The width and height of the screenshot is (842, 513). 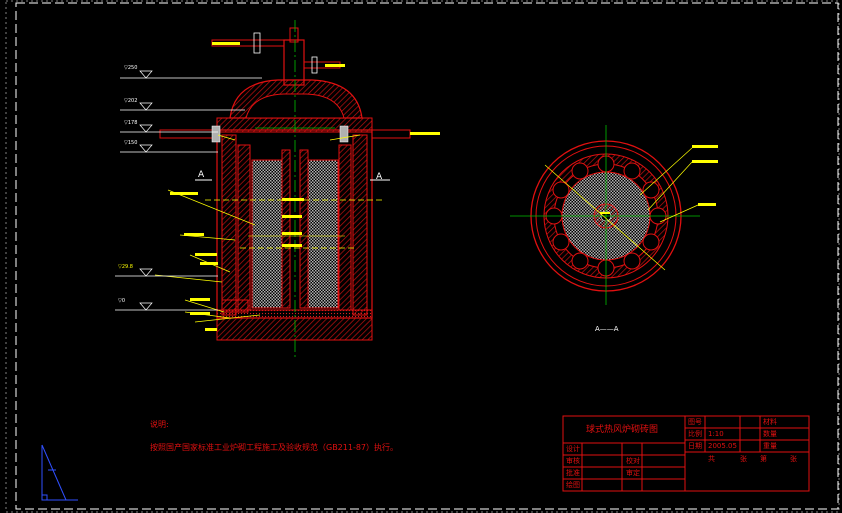 What do you see at coordinates (716, 434) in the screenshot?
I see `value-scale: 1:10` at bounding box center [716, 434].